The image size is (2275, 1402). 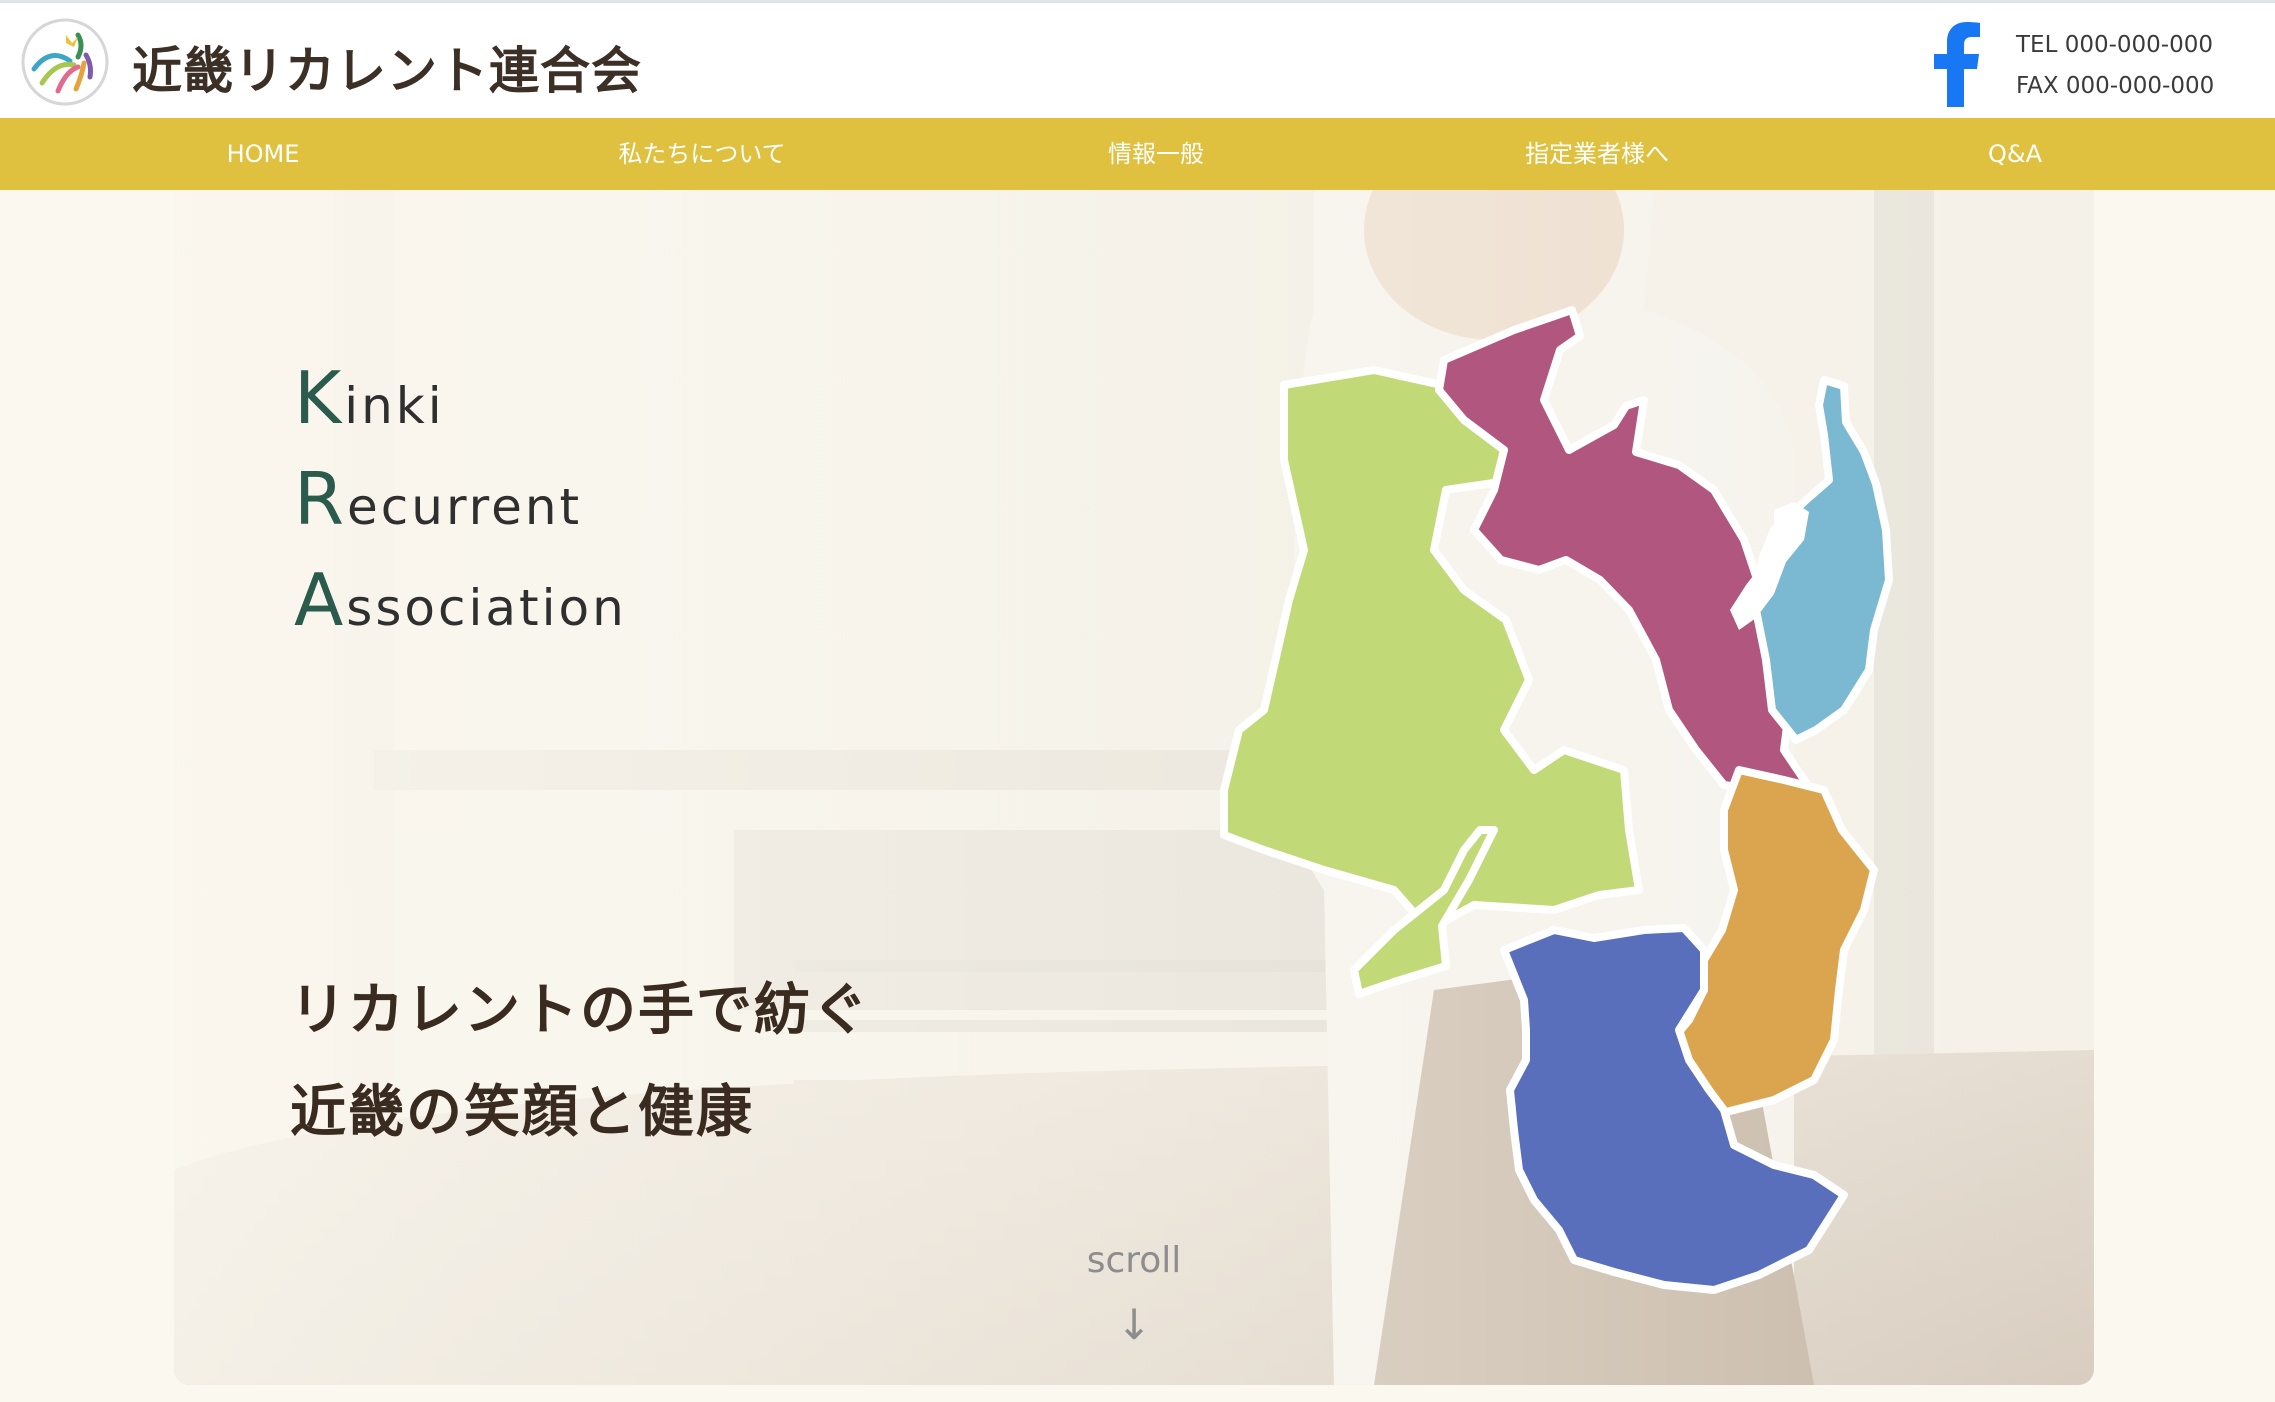 I want to click on kra-logo-icon, so click(x=65, y=62).